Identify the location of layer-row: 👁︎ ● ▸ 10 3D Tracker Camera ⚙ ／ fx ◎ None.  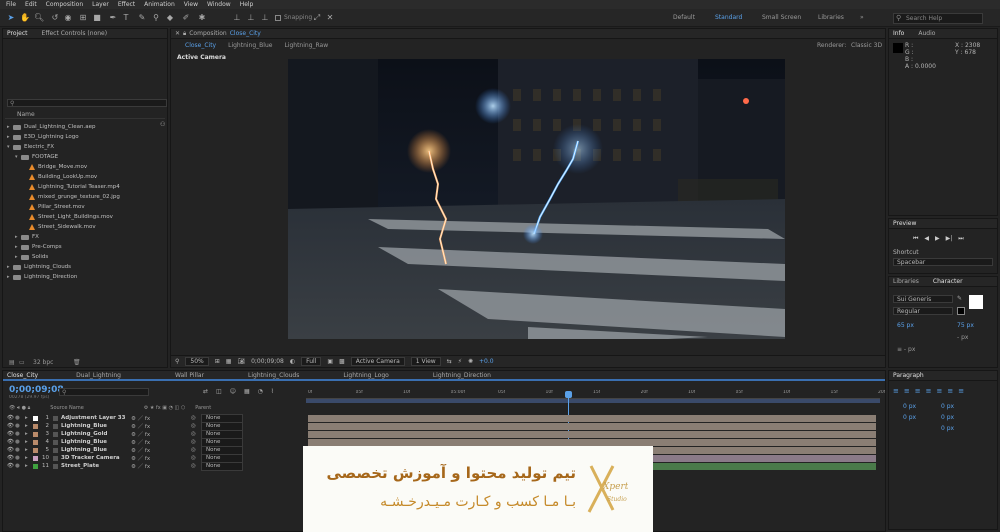
(155, 458).